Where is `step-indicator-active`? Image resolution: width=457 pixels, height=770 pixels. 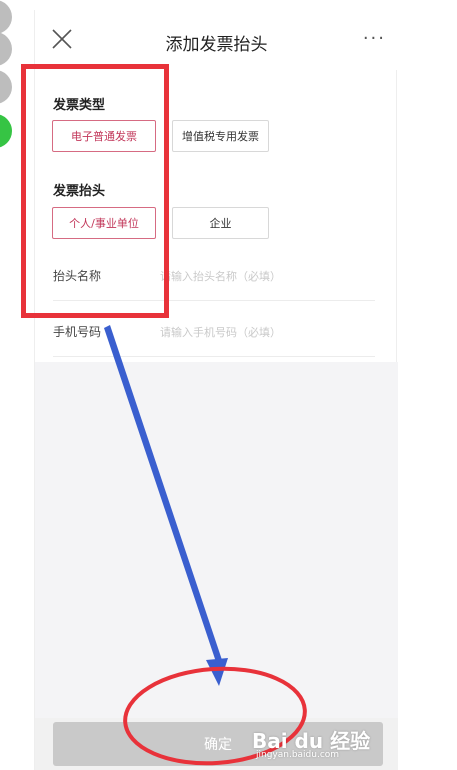
step-indicator-active is located at coordinates (6, 131).